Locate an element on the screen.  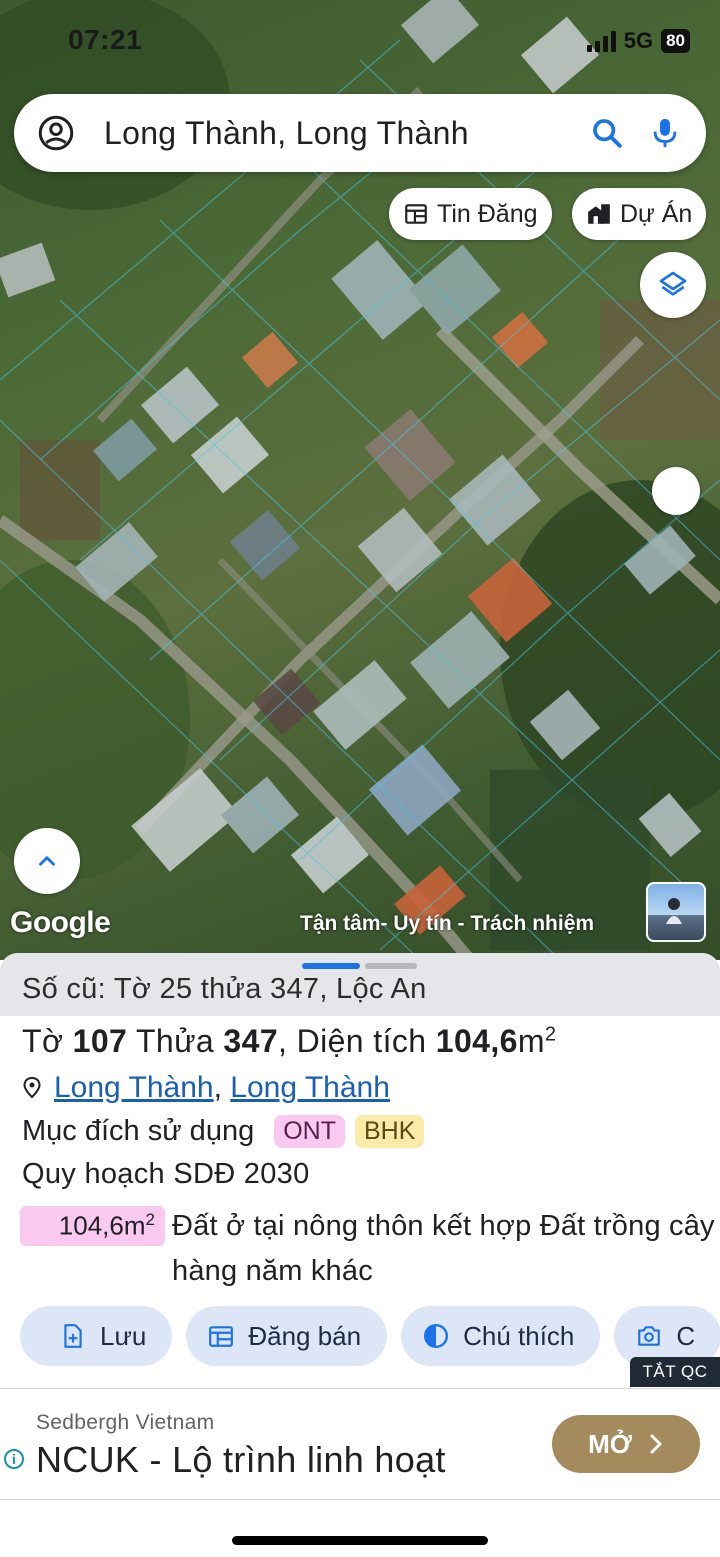
building-icon is located at coordinates (599, 214).